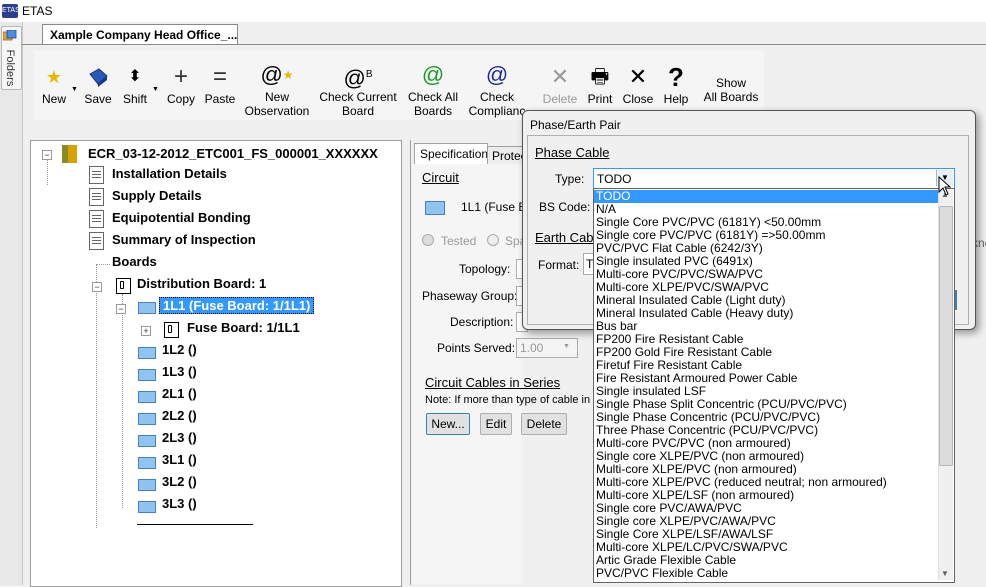 This screenshot has width=986, height=587. Describe the element at coordinates (676, 77) in the screenshot. I see `help-question-icon: ?` at that location.